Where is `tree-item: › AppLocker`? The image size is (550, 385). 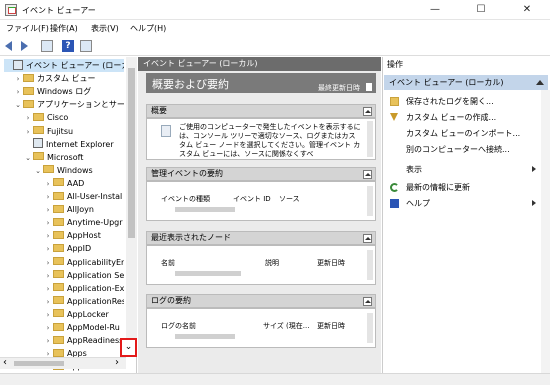 tree-item: › AppLocker is located at coordinates (84, 314).